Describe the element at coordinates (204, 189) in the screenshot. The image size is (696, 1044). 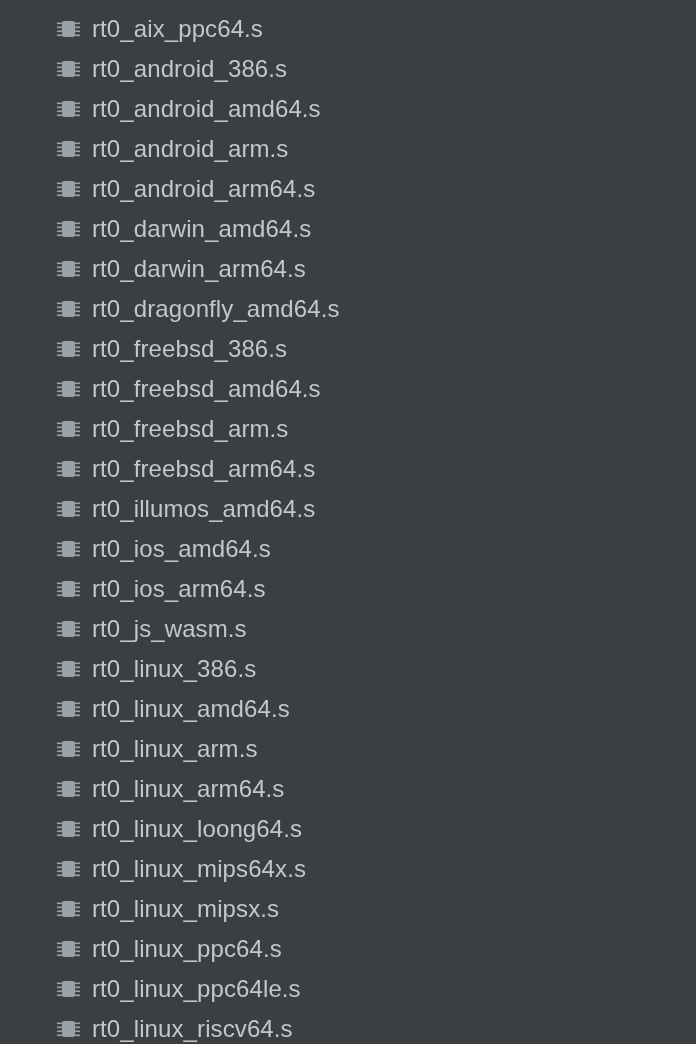
I see `file-name: rt0_android_arm64.s` at that location.